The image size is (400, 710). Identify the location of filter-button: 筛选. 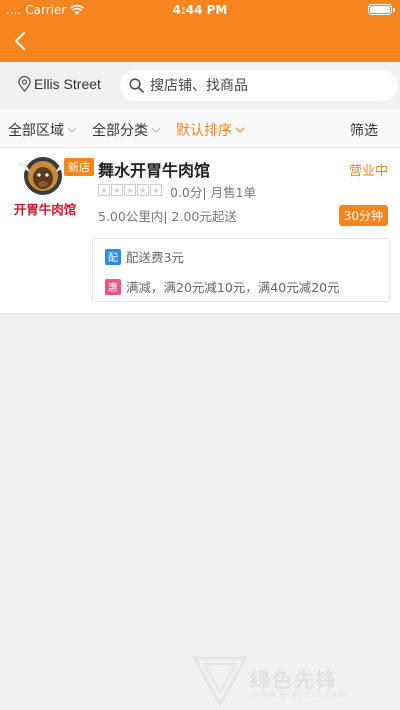
(364, 130).